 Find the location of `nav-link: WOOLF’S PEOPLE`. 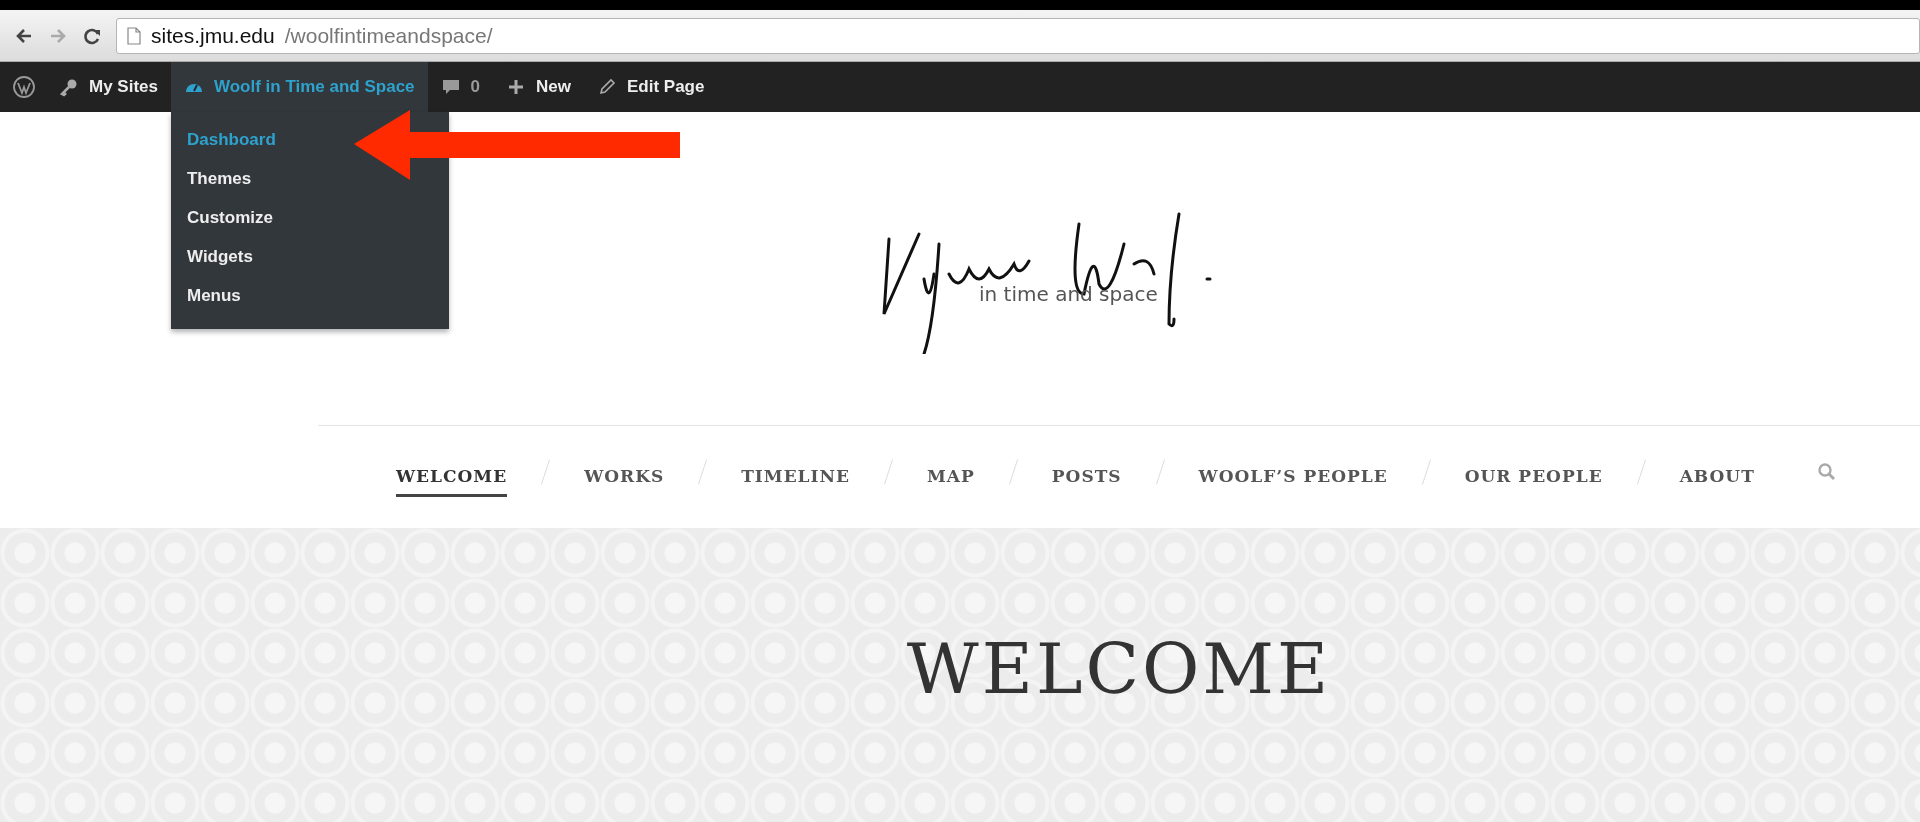

nav-link: WOOLF’S PEOPLE is located at coordinates (1293, 477).